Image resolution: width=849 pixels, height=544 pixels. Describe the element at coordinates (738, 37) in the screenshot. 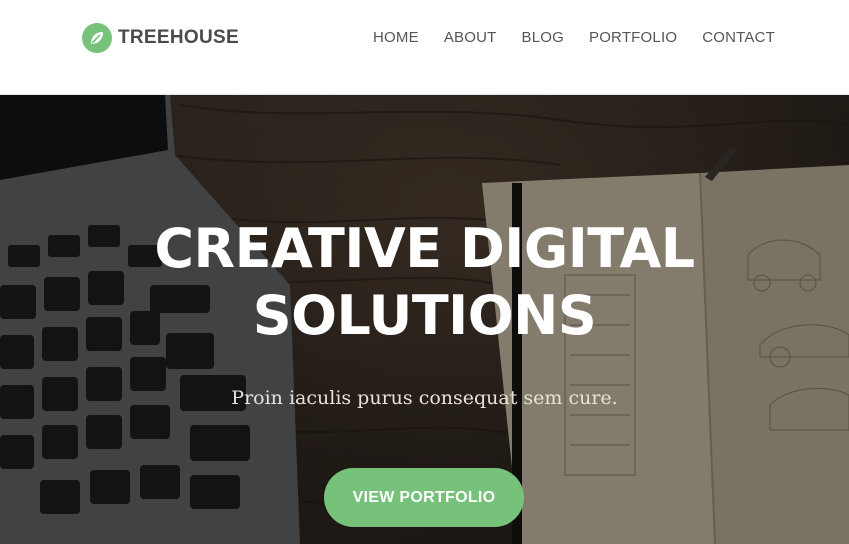

I see `nav-contact: CONTACT` at that location.